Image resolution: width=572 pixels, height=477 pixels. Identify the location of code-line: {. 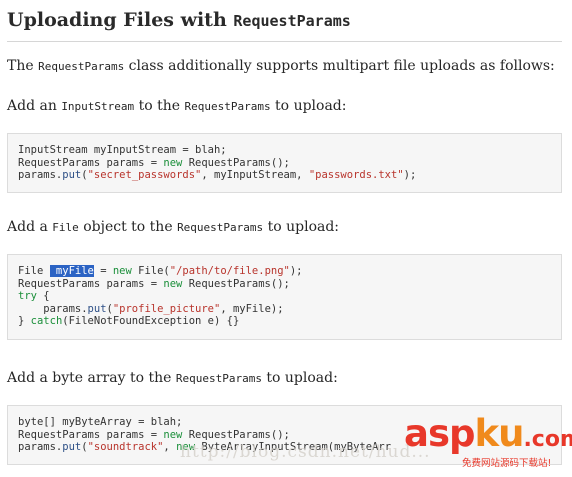
(43, 296).